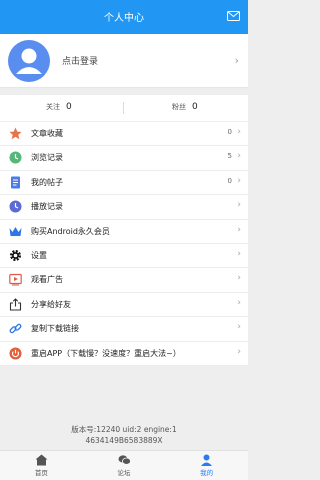  Describe the element at coordinates (29, 61) in the screenshot. I see `user-avatar-icon` at that location.